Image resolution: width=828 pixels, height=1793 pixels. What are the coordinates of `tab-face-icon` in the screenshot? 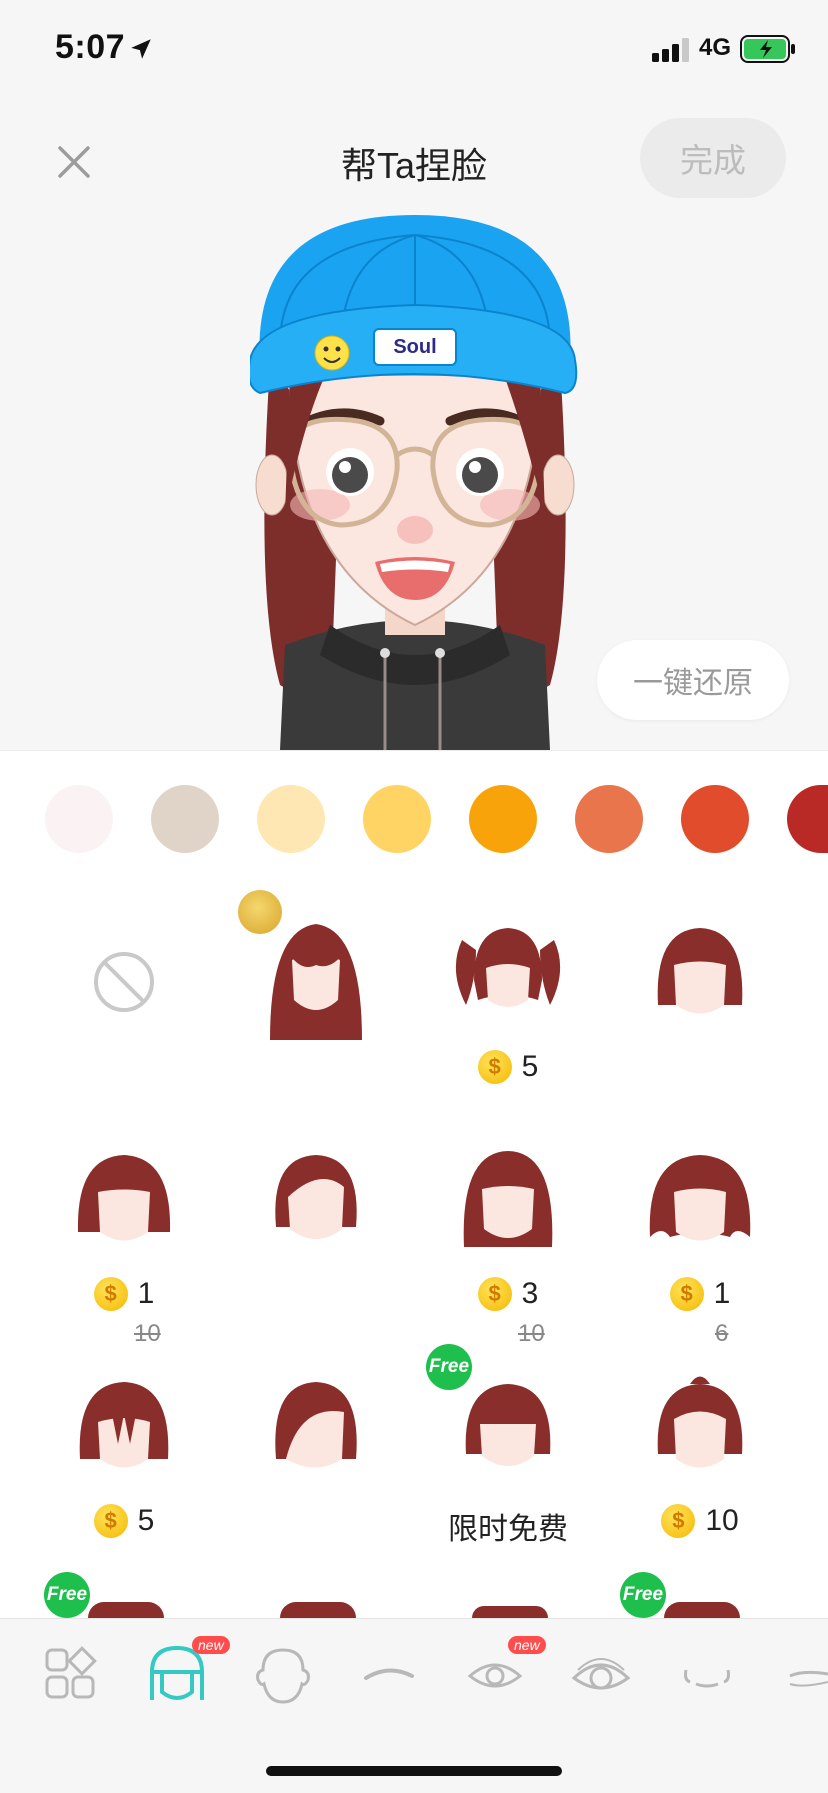 It's located at (283, 1675).